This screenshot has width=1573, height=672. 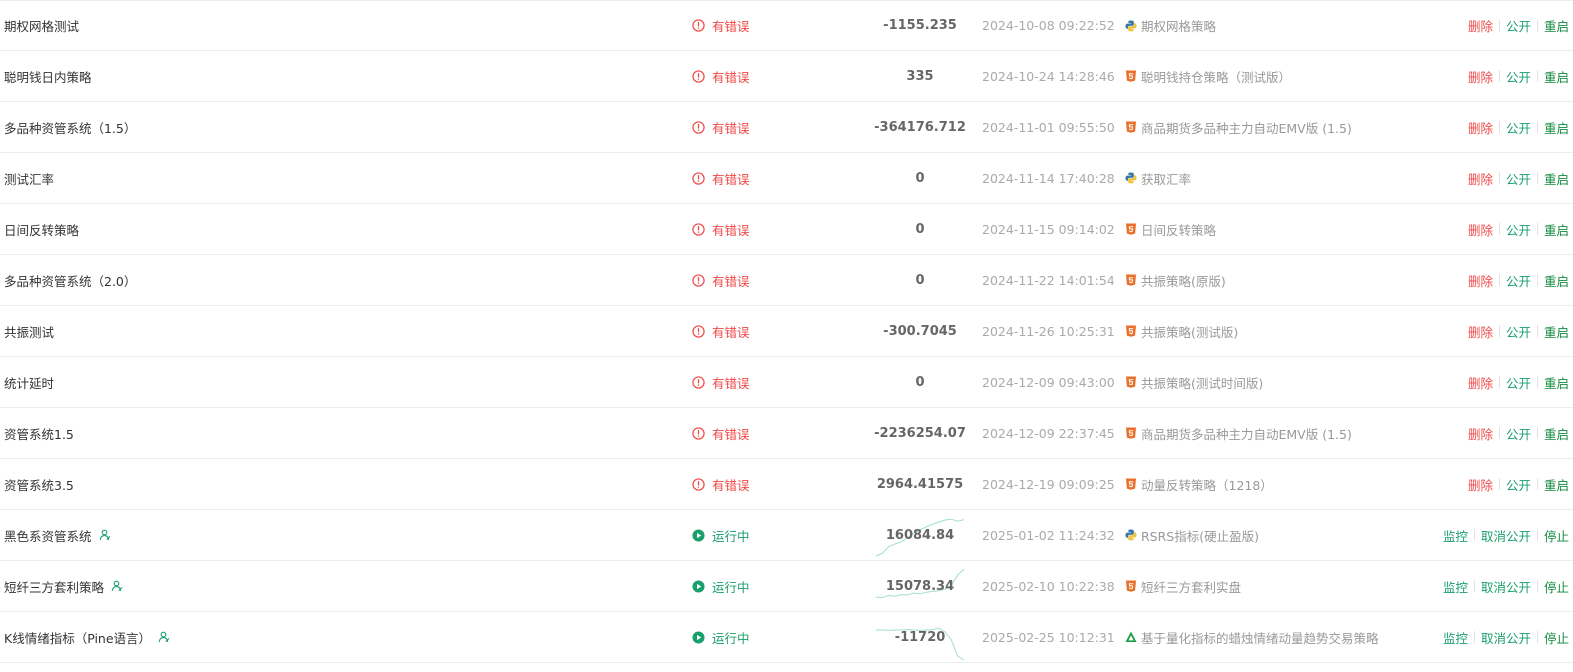 I want to click on robot-name: 短纤三方套利策略, so click(x=54, y=586).